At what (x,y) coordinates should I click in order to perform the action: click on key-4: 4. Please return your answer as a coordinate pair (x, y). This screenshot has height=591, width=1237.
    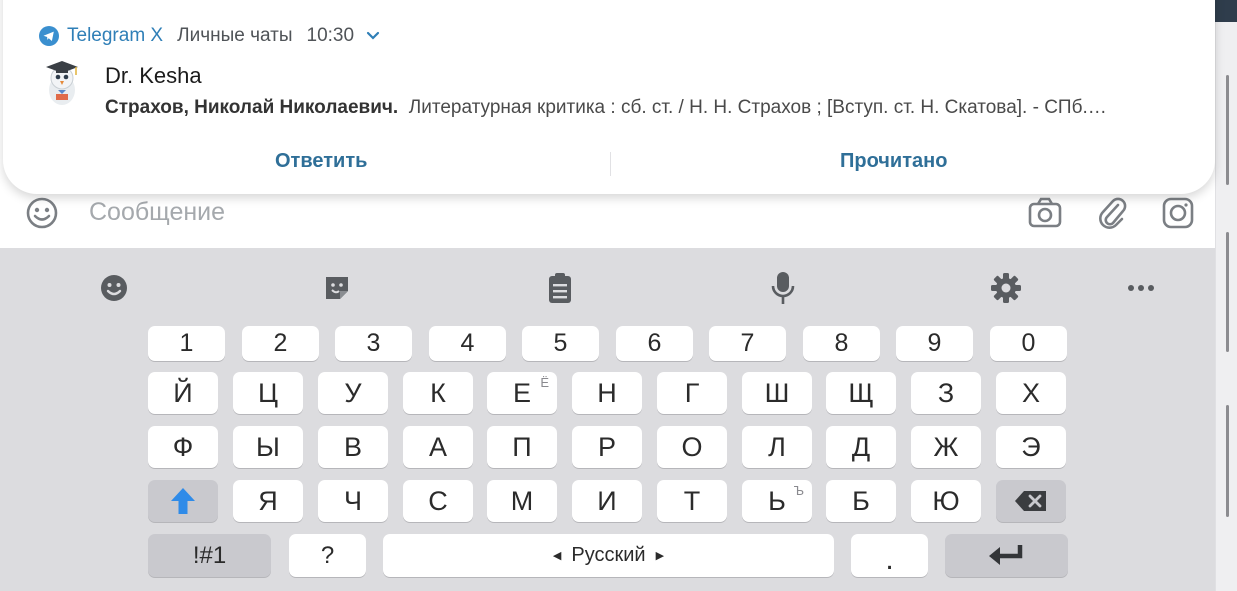
    Looking at the image, I should click on (467, 343).